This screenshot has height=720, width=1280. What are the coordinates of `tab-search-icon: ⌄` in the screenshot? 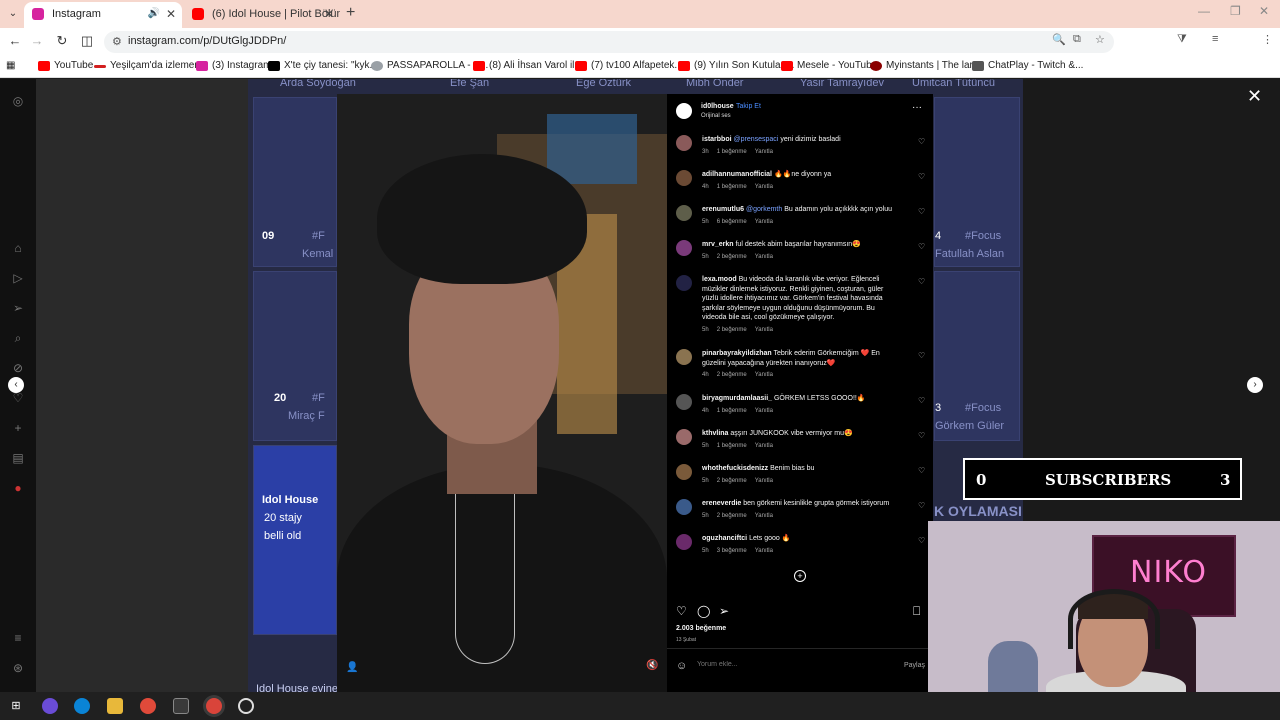 It's located at (13, 14).